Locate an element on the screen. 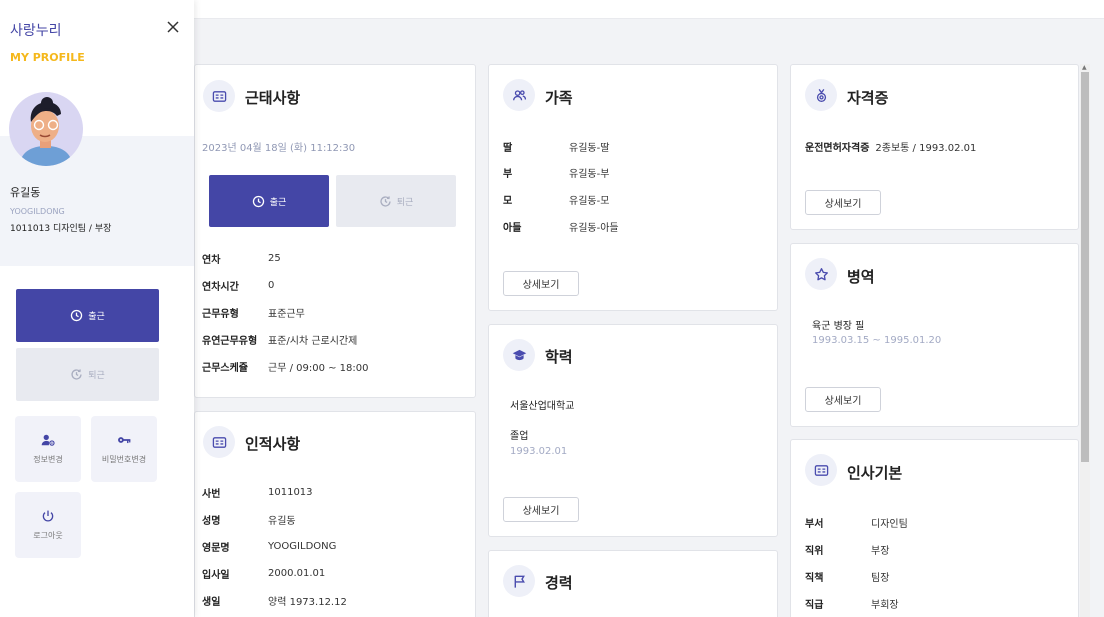 This screenshot has width=1104, height=617. family-row: 모 유길동-모 is located at coordinates (556, 199).